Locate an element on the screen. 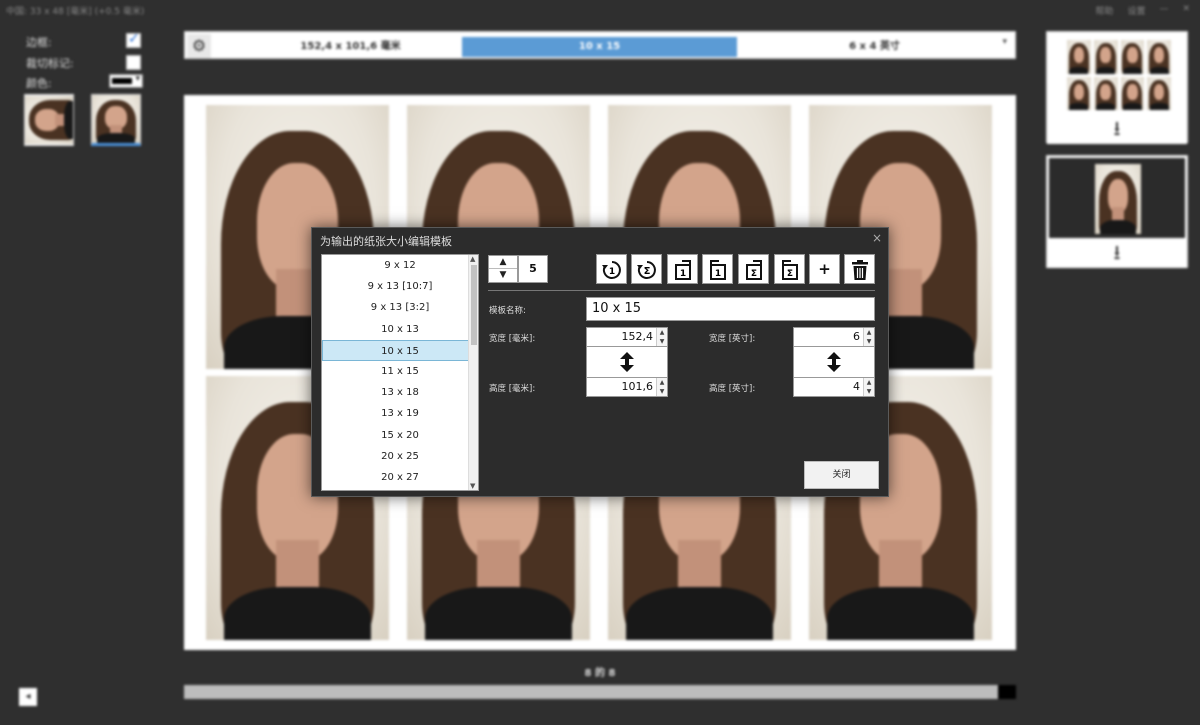  scroll-up-icon: ▲ is located at coordinates (472, 259).